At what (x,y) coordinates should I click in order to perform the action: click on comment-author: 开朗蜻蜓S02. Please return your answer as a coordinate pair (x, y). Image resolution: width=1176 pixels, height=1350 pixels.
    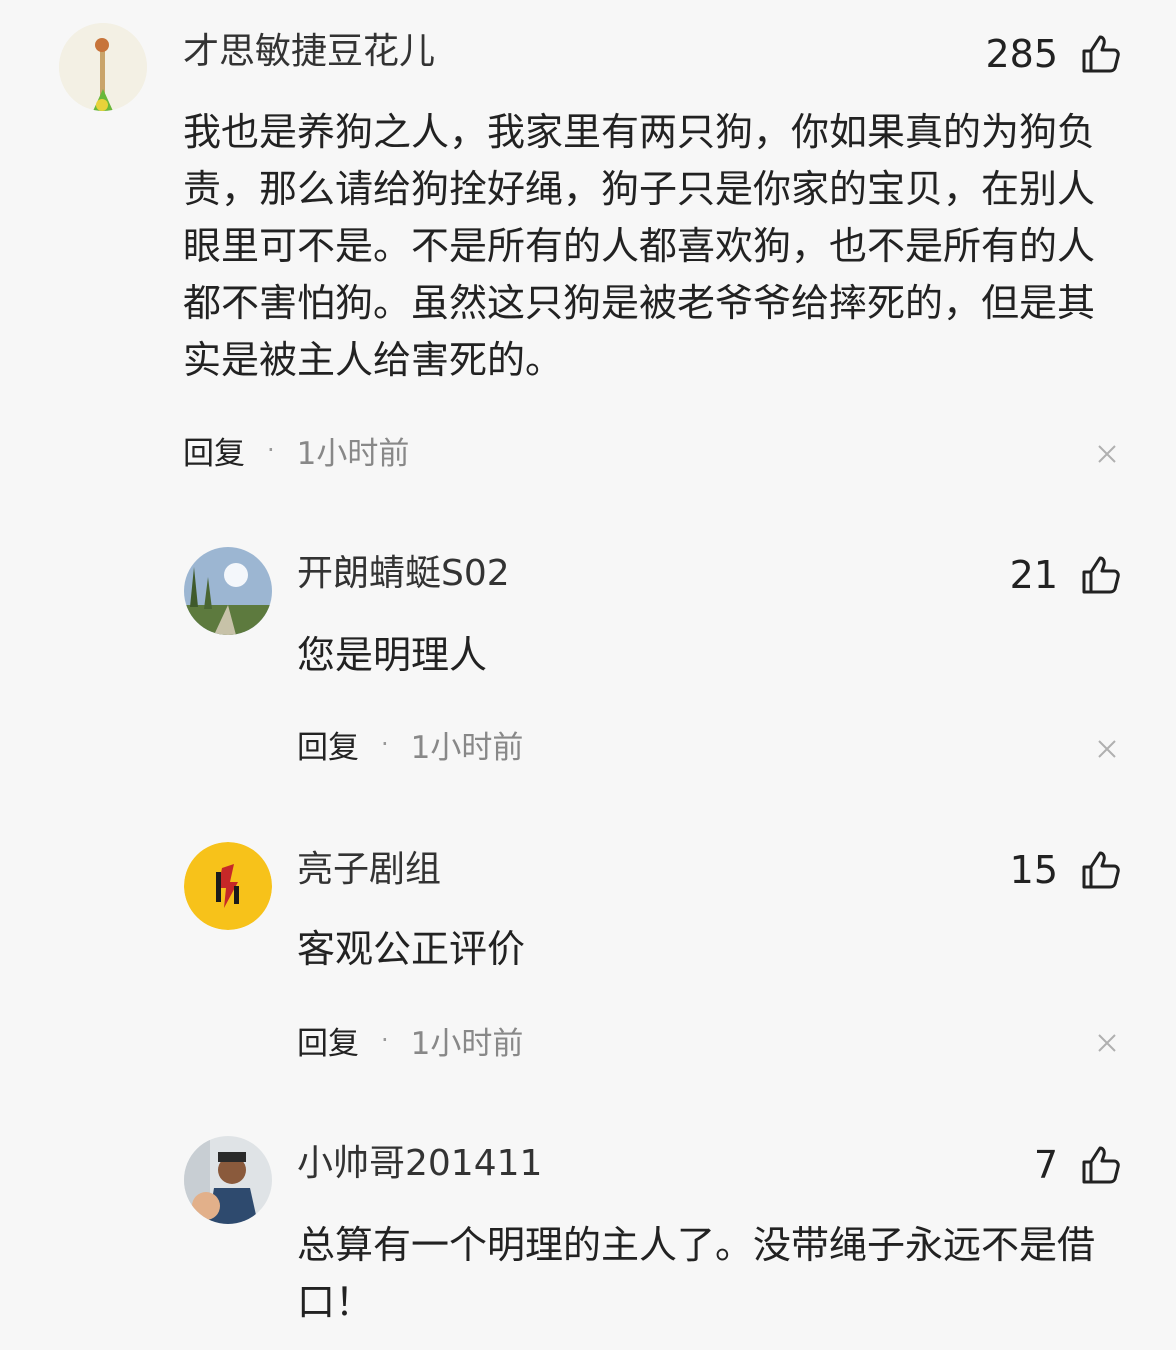
    Looking at the image, I should click on (403, 574).